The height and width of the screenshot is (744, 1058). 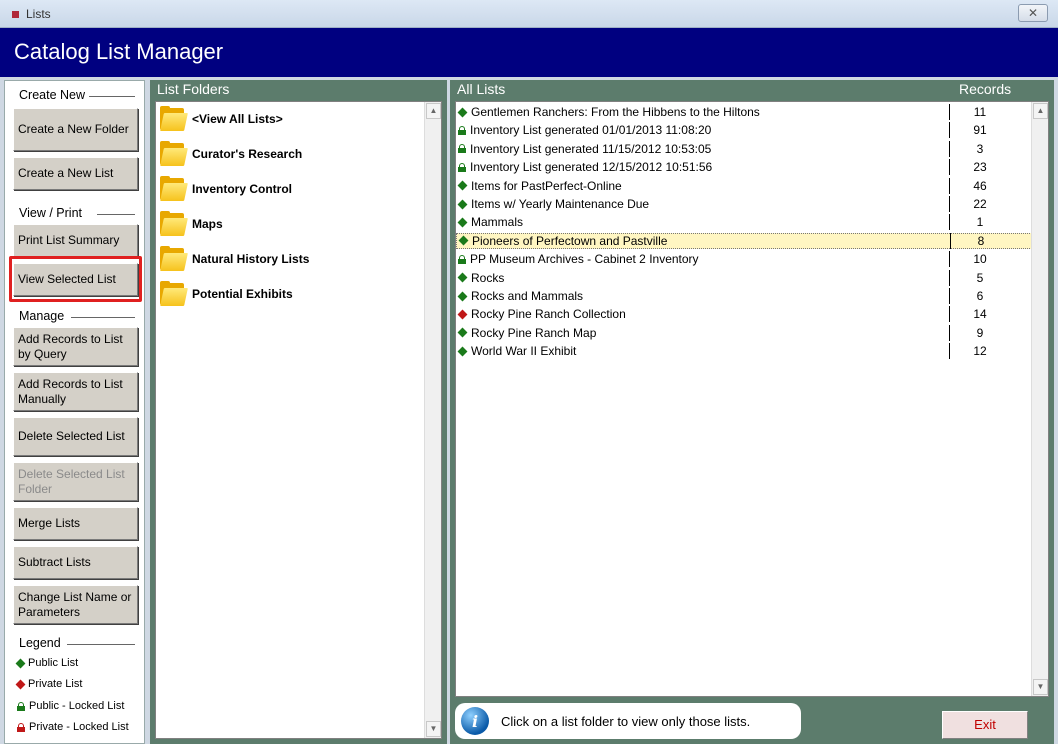 I want to click on close-button: ✕, so click(x=1033, y=13).